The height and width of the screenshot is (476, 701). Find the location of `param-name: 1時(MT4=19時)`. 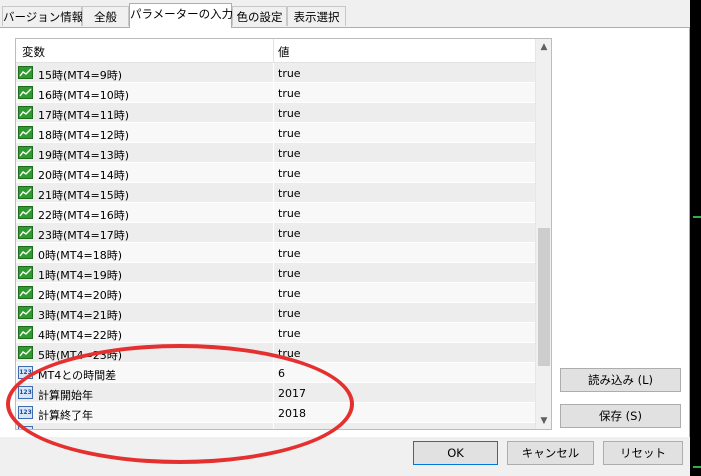

param-name: 1時(MT4=19時) is located at coordinates (80, 275).